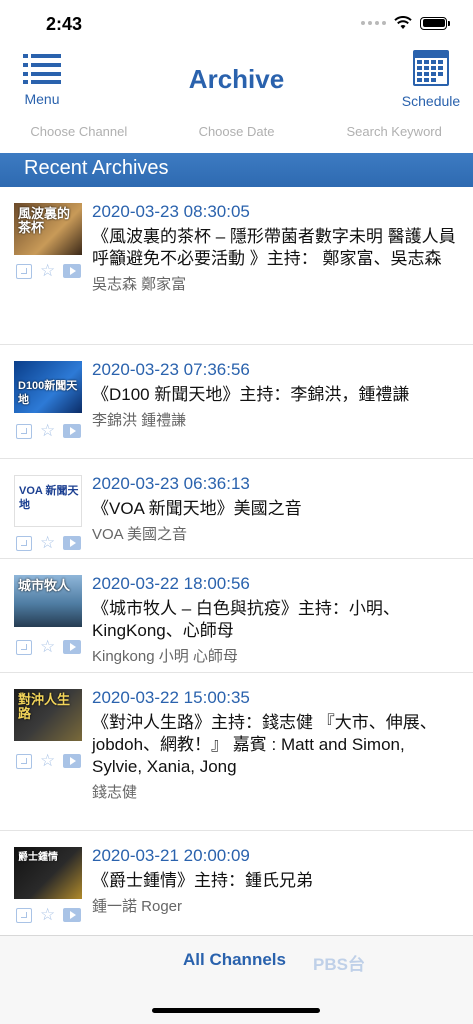 The height and width of the screenshot is (1024, 473). I want to click on archive-hosts: VOA 美國之音, so click(140, 534).